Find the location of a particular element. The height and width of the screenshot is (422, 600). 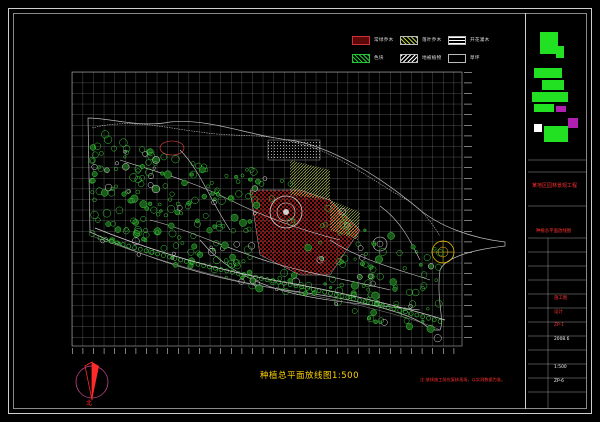

design-label: 设计 is located at coordinates (558, 312).